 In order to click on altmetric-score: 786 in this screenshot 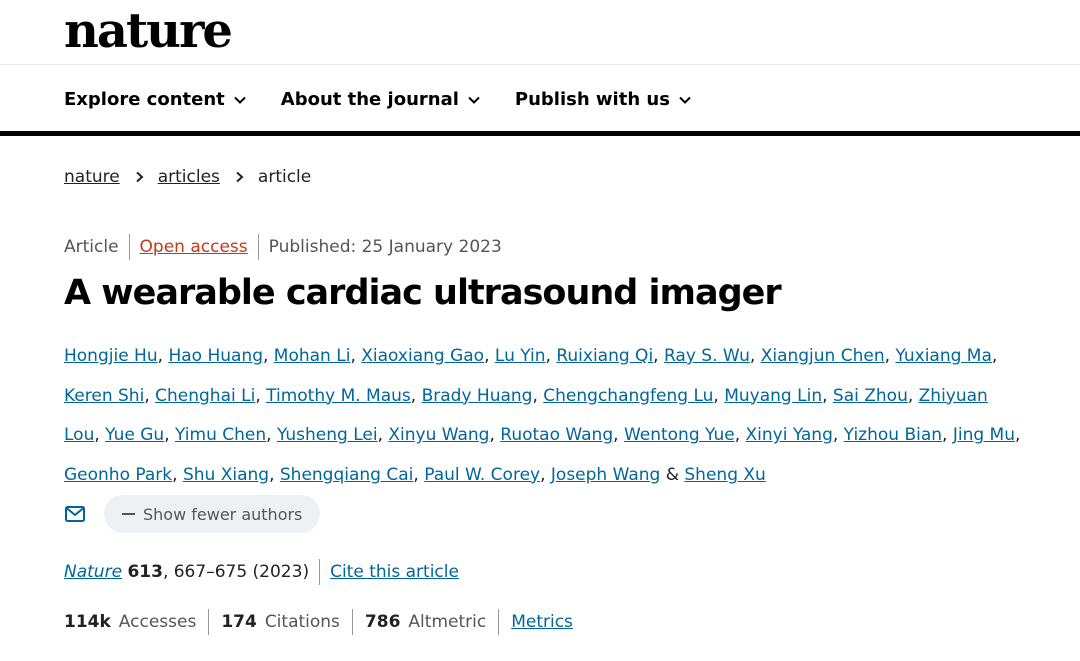, I will do `click(382, 622)`.